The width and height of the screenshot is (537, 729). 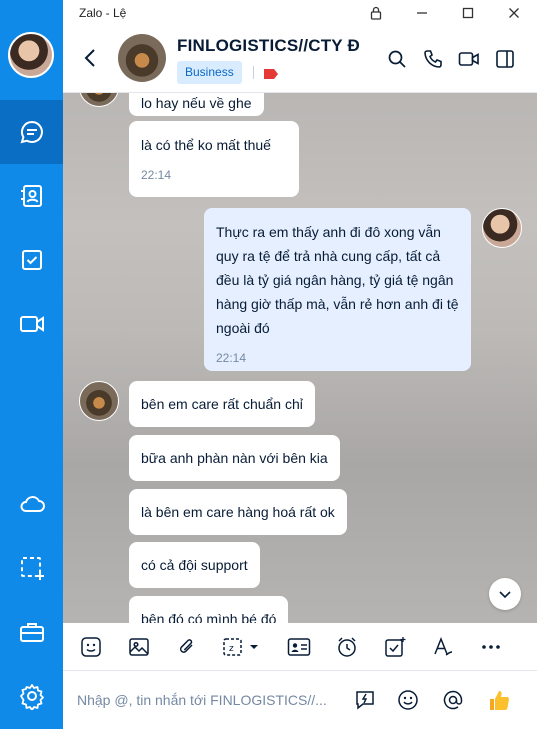 I want to click on title-bar: Zalo - Lệ, so click(x=300, y=12).